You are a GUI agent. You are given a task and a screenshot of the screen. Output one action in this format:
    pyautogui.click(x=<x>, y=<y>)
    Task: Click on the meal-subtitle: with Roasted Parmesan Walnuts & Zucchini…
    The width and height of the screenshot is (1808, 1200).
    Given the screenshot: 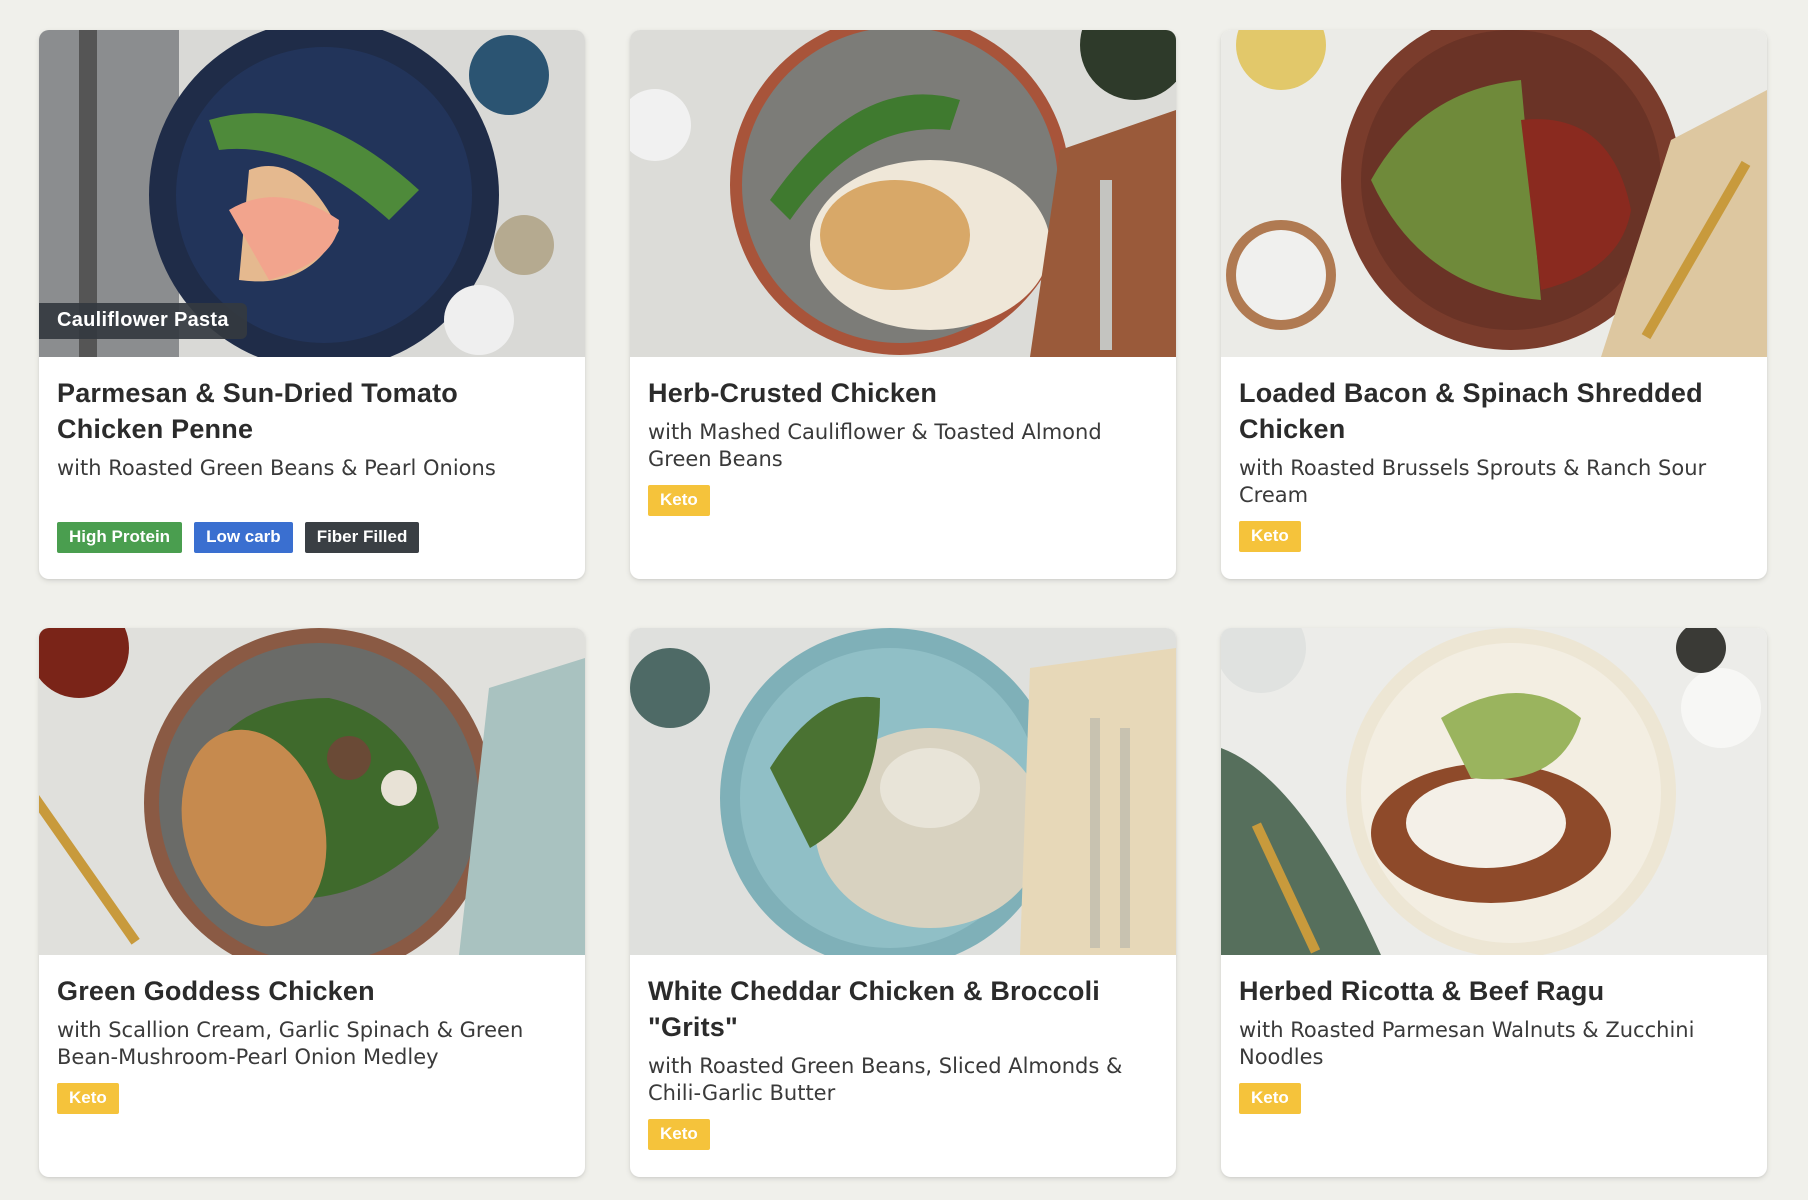 What is the action you would take?
    pyautogui.click(x=1467, y=1043)
    